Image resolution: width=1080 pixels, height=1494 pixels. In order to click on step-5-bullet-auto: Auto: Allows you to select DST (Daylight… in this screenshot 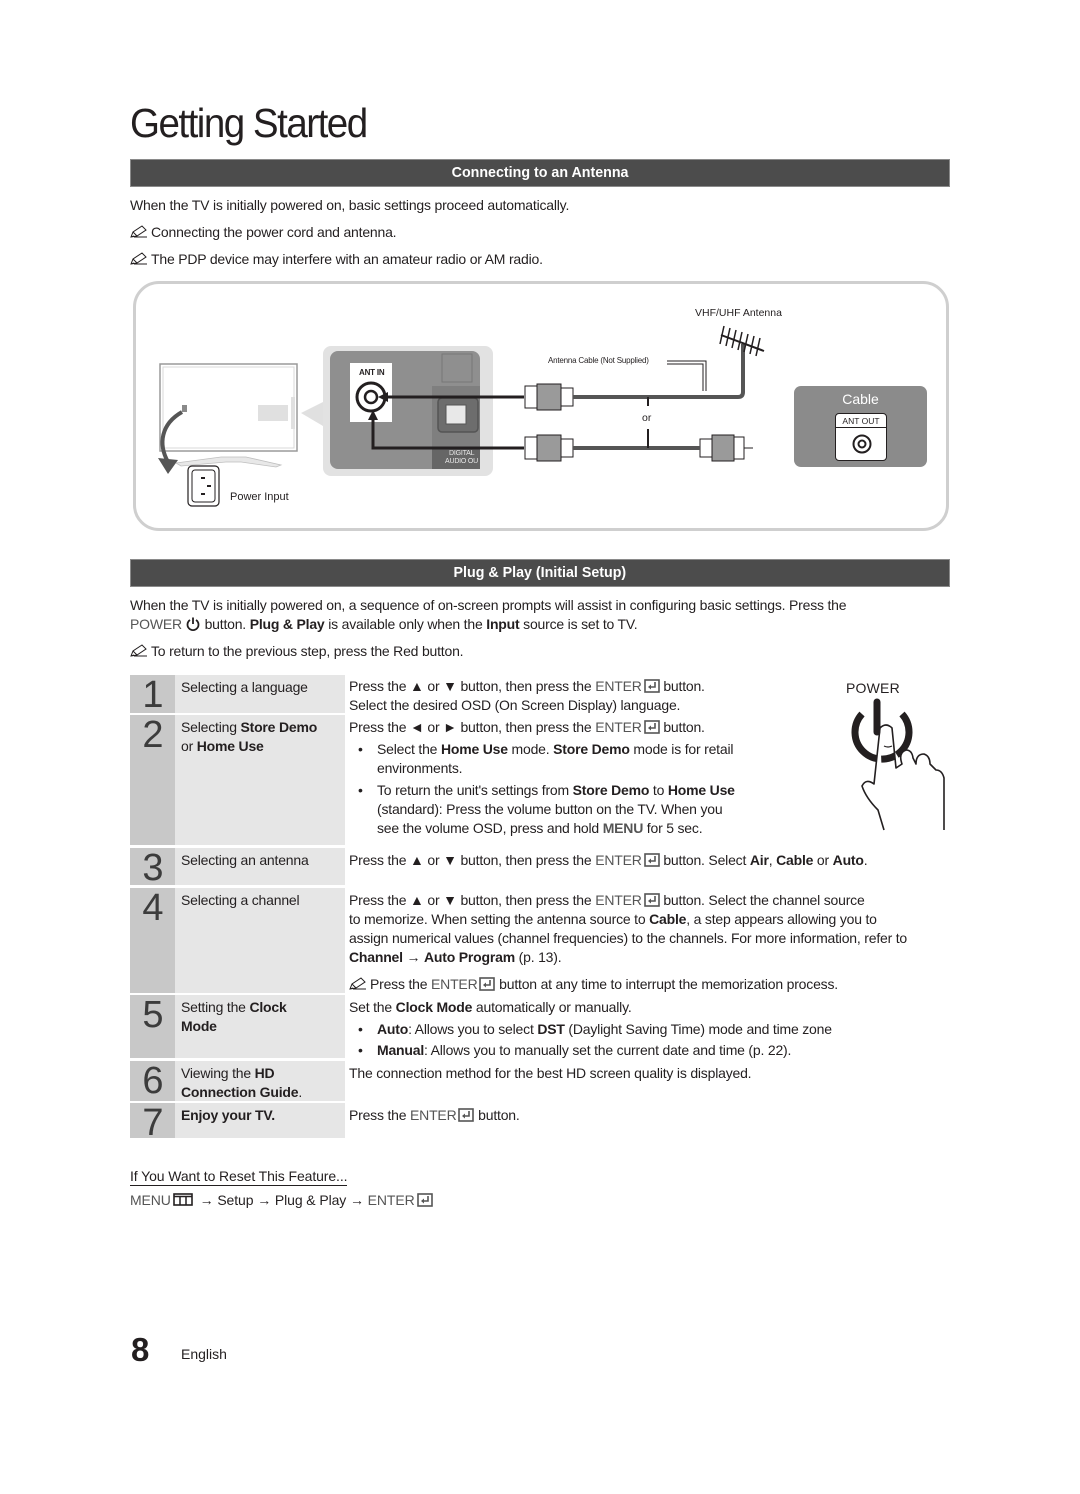, I will do `click(595, 1029)`.